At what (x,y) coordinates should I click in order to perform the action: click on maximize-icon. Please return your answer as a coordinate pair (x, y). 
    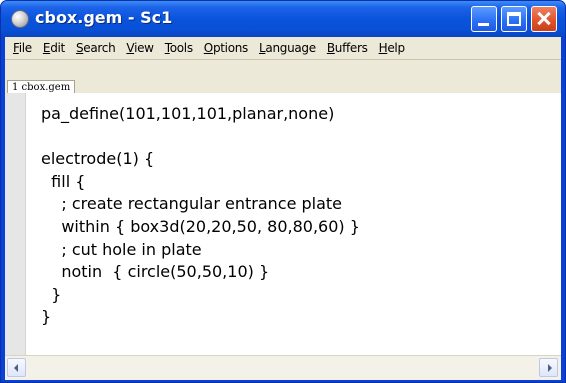
    Looking at the image, I should click on (514, 19).